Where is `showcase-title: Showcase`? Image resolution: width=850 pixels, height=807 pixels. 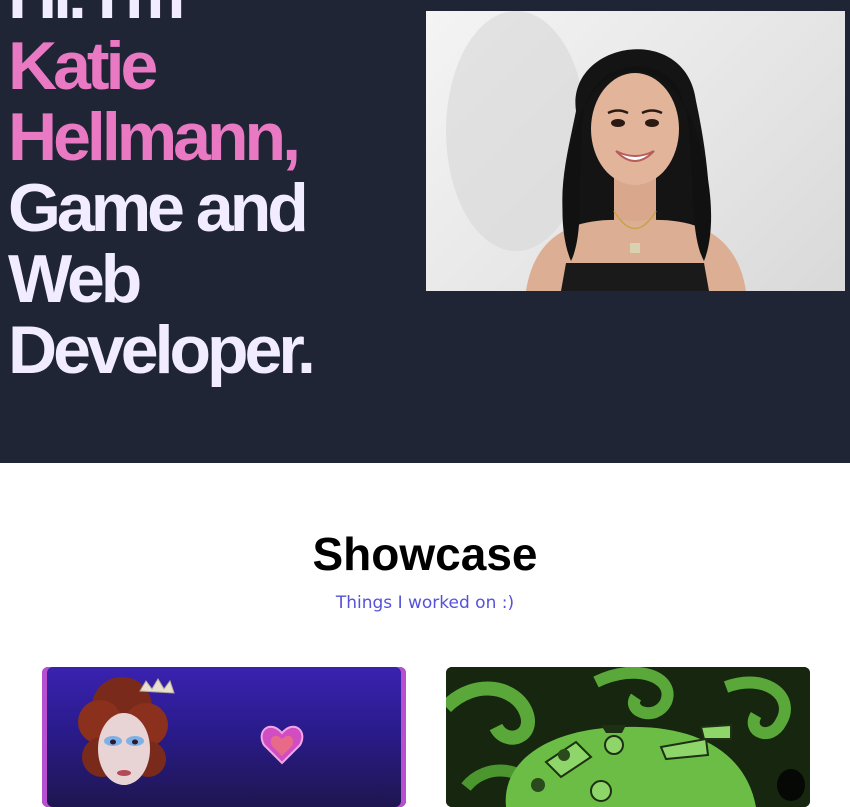 showcase-title: Showcase is located at coordinates (425, 554).